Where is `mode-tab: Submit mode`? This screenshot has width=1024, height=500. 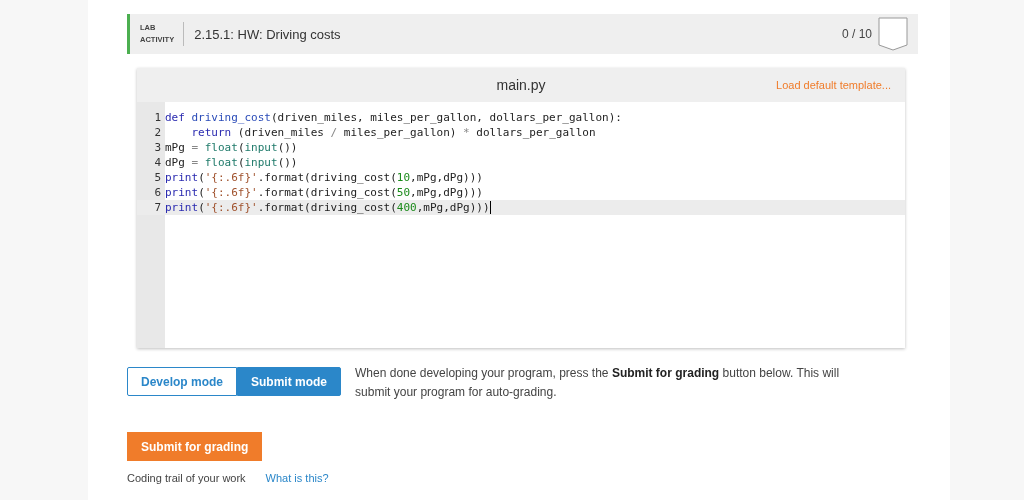
mode-tab: Submit mode is located at coordinates (289, 381).